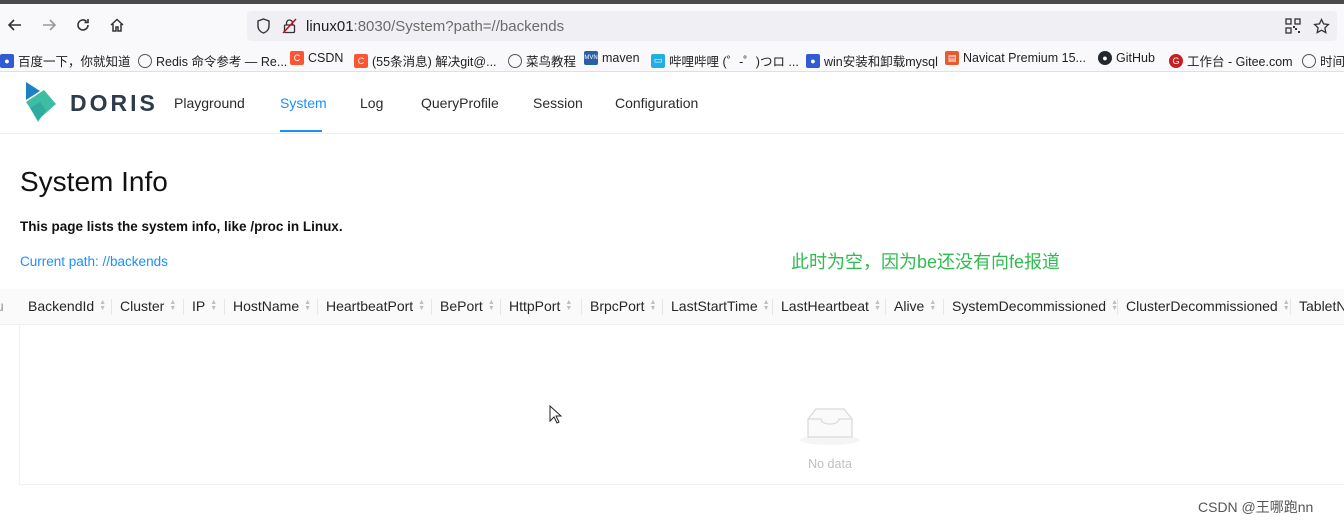  What do you see at coordinates (67, 306) in the screenshot?
I see `column-header-backendid: BackendId ▲ ▼` at bounding box center [67, 306].